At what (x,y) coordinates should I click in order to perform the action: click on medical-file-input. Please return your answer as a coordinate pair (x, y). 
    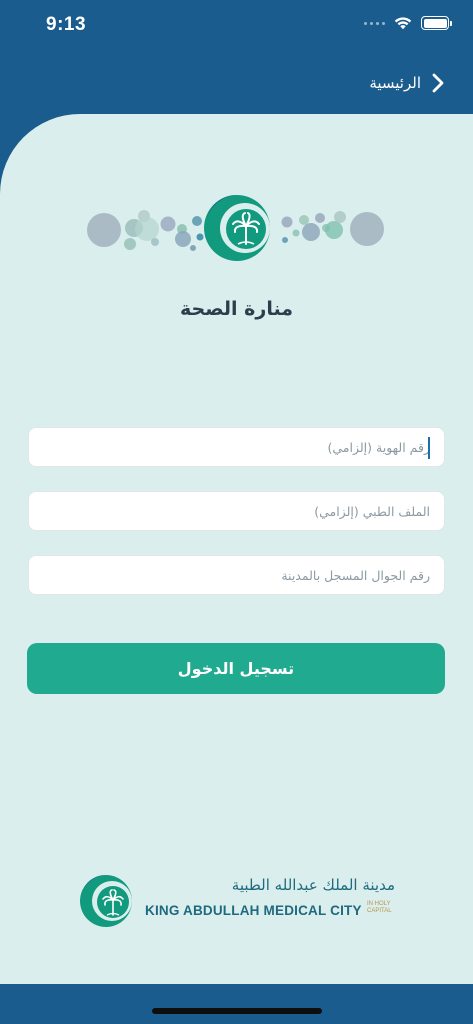
    Looking at the image, I should click on (236, 511).